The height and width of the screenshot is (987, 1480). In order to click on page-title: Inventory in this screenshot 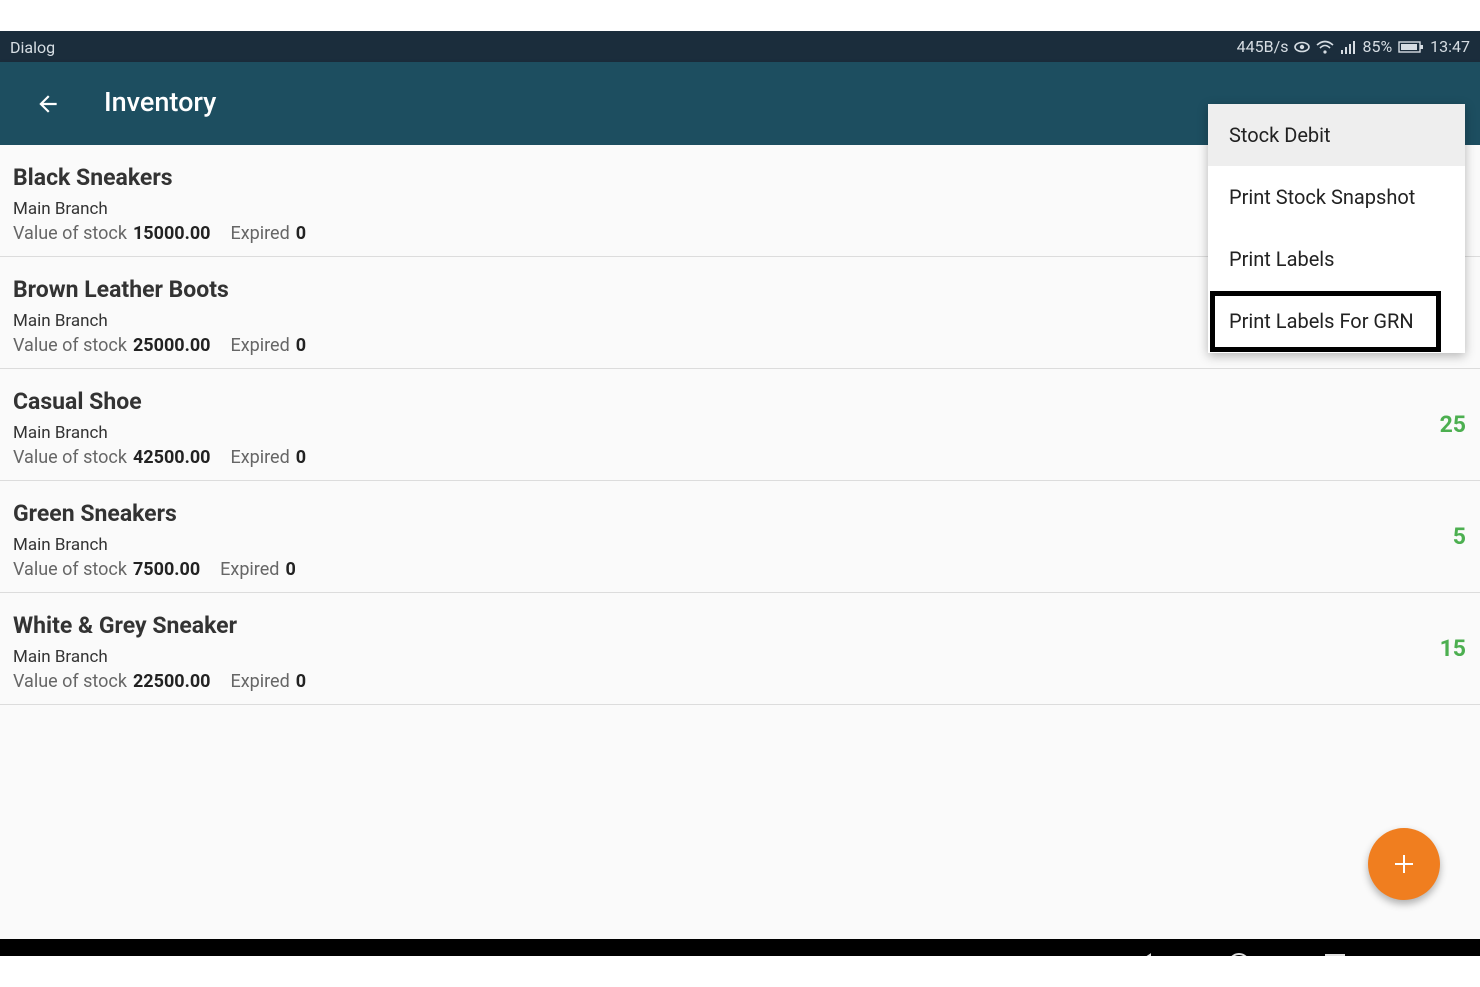, I will do `click(160, 102)`.